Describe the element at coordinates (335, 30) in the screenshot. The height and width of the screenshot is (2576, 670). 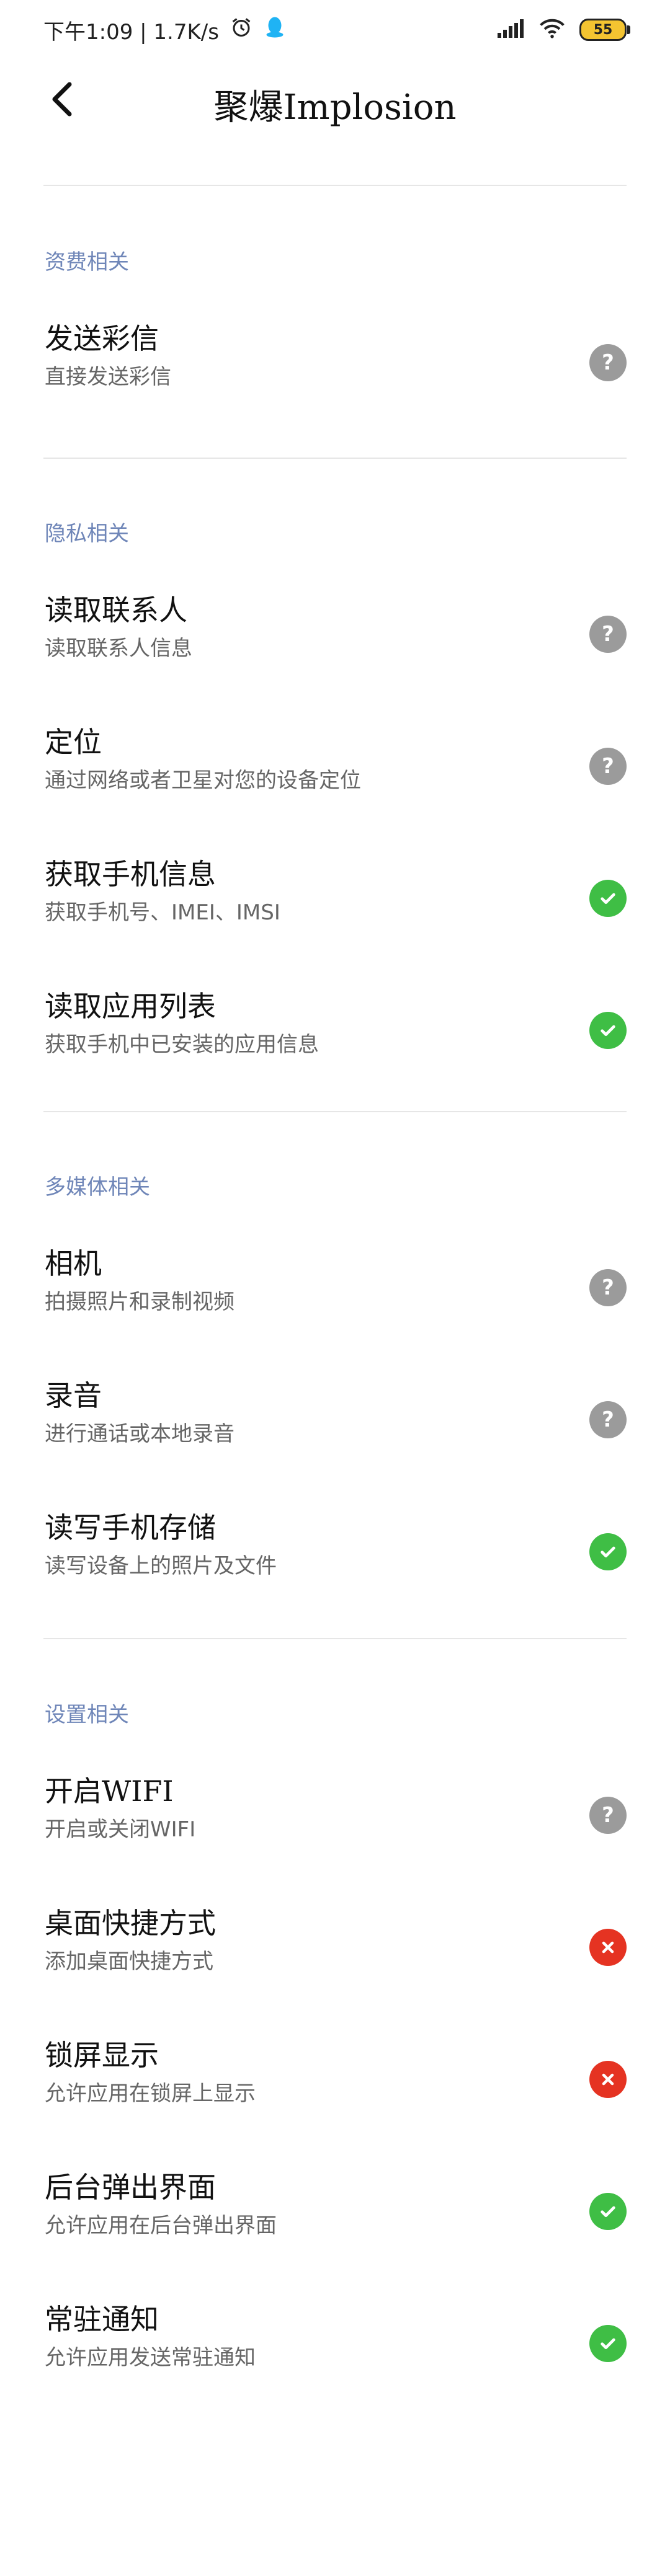
I see `status-bar: 下午1:09 | 1.7K/s 55` at that location.